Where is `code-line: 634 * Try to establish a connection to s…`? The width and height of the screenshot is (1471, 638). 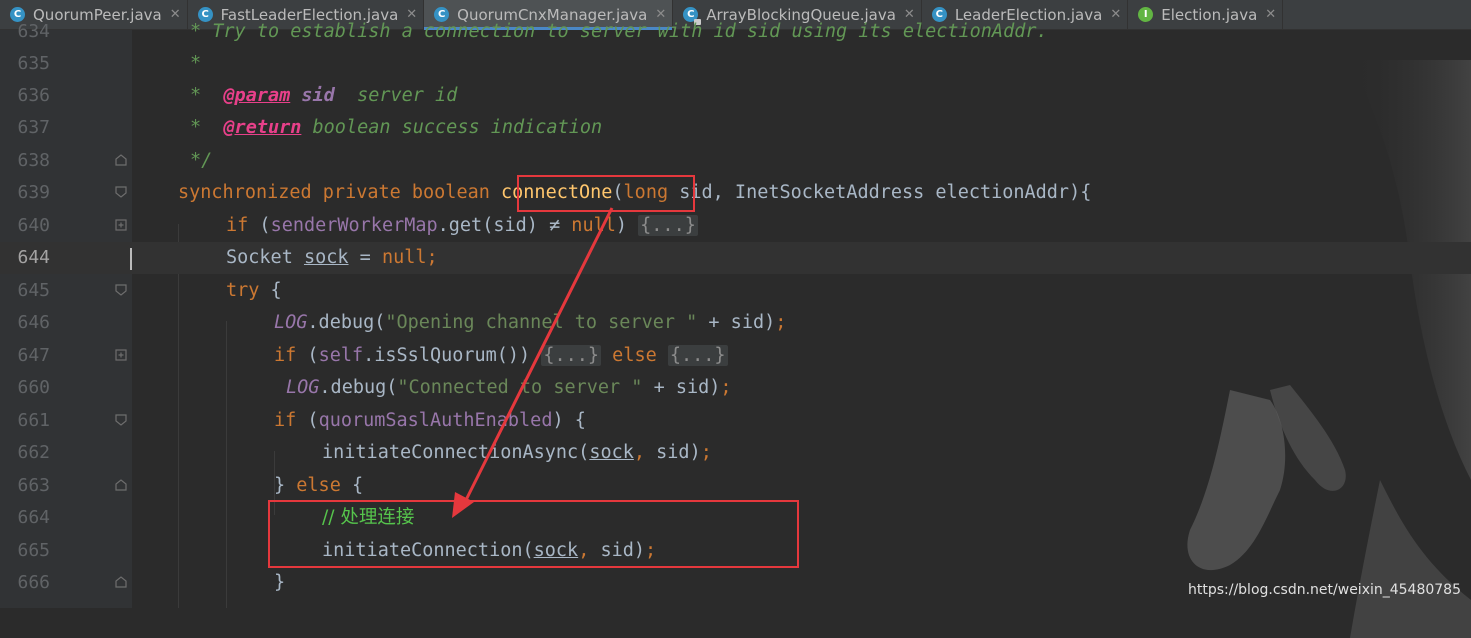 code-line: 634 * Try to establish a connection to s… is located at coordinates (735, 32).